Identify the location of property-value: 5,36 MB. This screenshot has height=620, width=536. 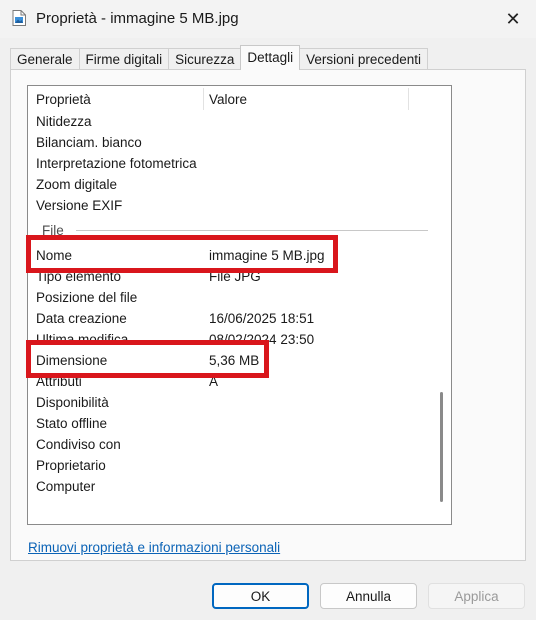
(234, 360).